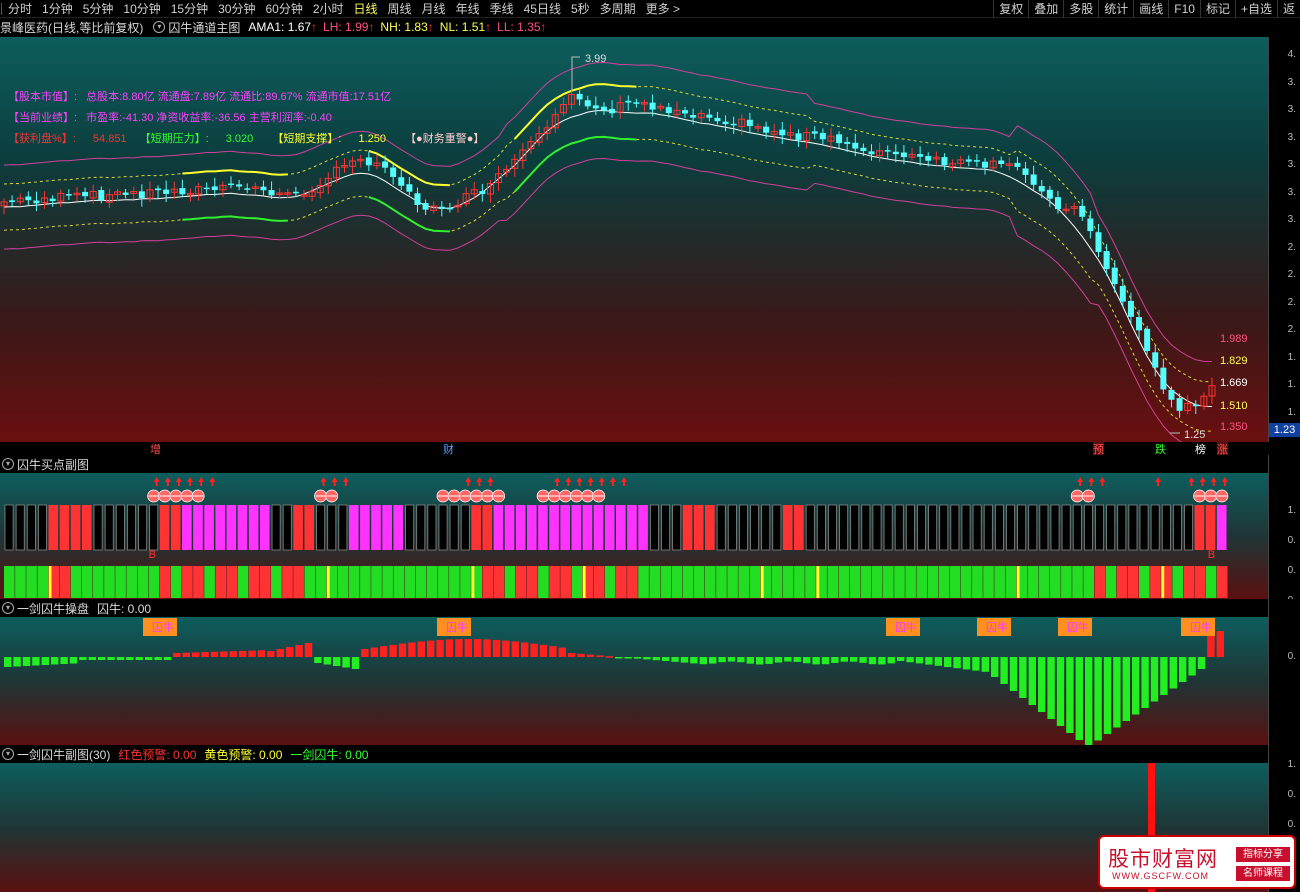 The width and height of the screenshot is (1300, 892). What do you see at coordinates (634, 536) in the screenshot?
I see `bull-buy-point-chart: BB` at bounding box center [634, 536].